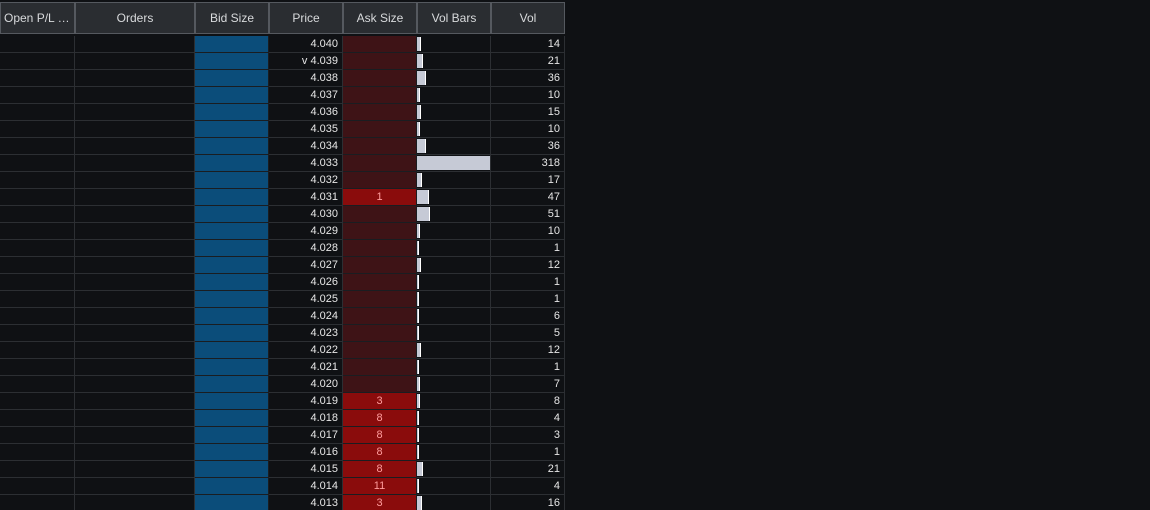 This screenshot has height=510, width=1150. I want to click on column-header-price: Price, so click(306, 18).